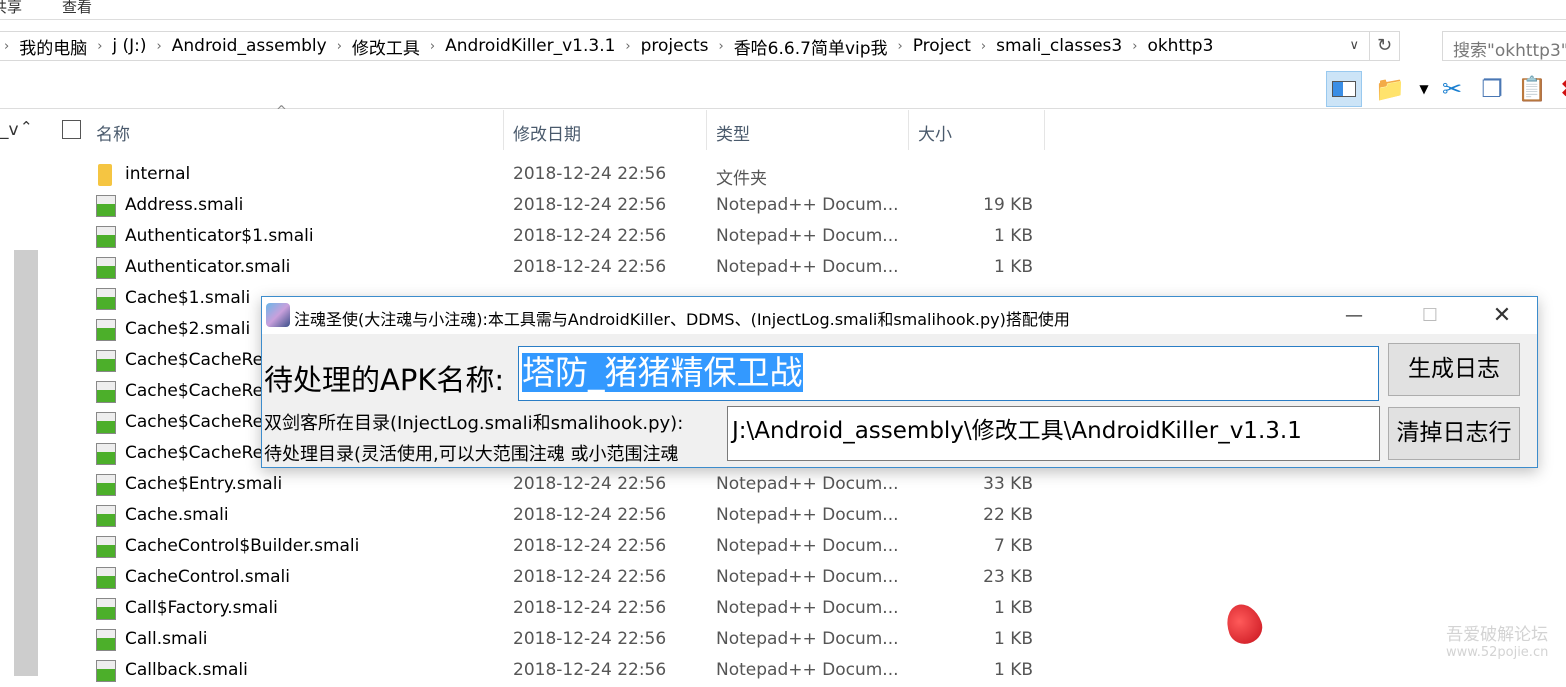  Describe the element at coordinates (662, 372) in the screenshot. I see `apk-name-value: 塔防_猪猪精保卫战` at that location.